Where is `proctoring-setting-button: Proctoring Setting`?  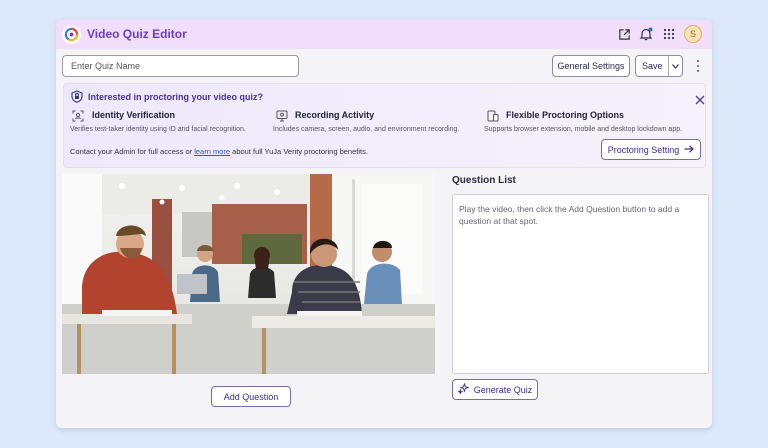
proctoring-setting-button: Proctoring Setting is located at coordinates (651, 149).